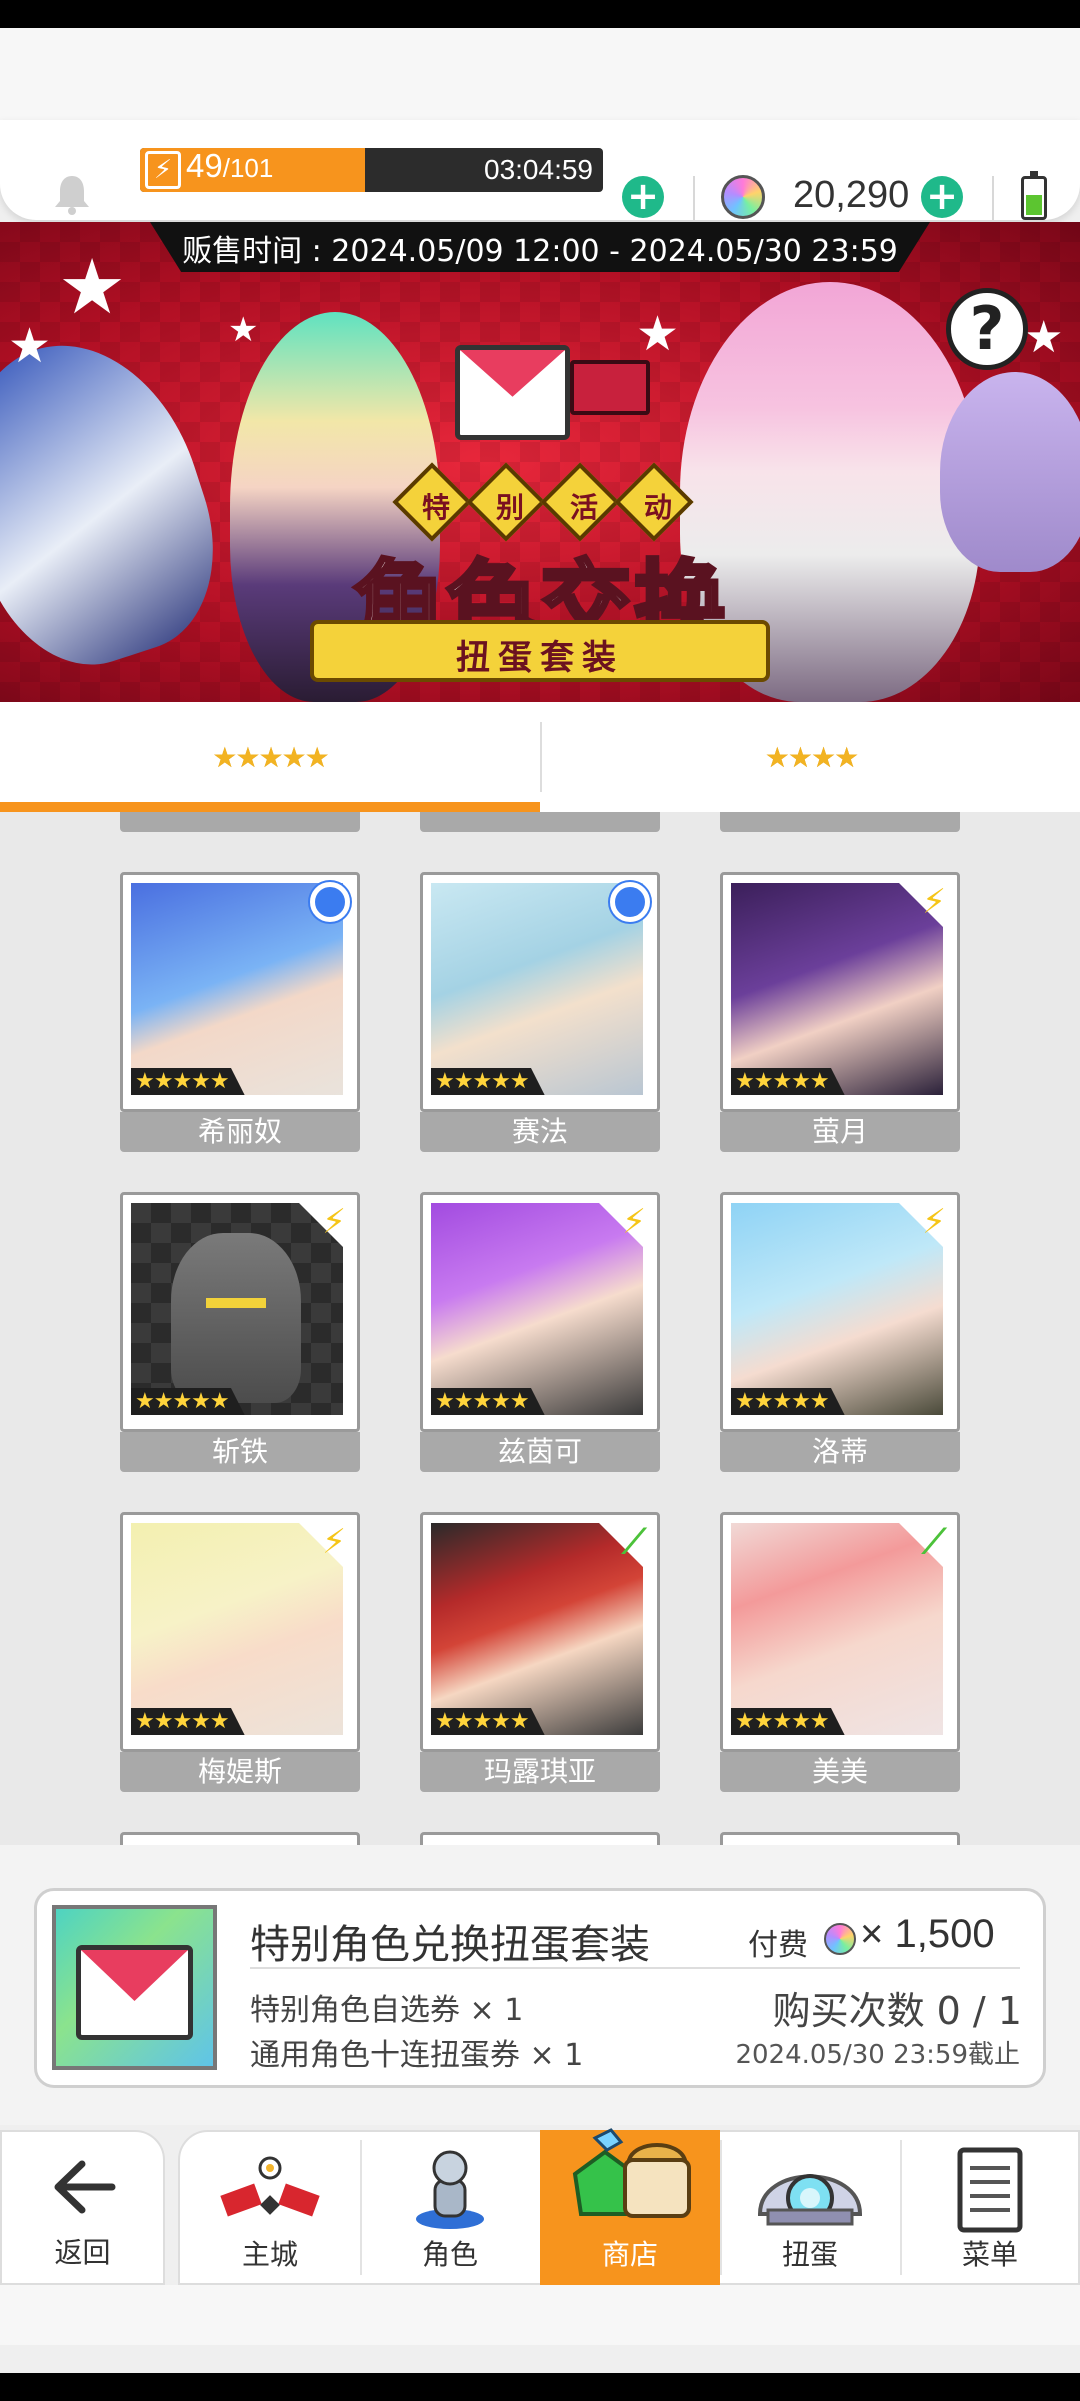 The width and height of the screenshot is (1080, 2401). Describe the element at coordinates (610, 387) in the screenshot. I see `ticket-icon` at that location.